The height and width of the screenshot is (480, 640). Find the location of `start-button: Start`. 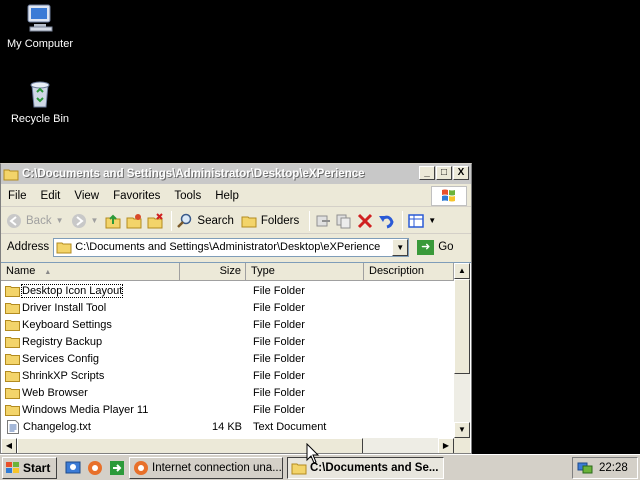

start-button: Start is located at coordinates (29, 467).